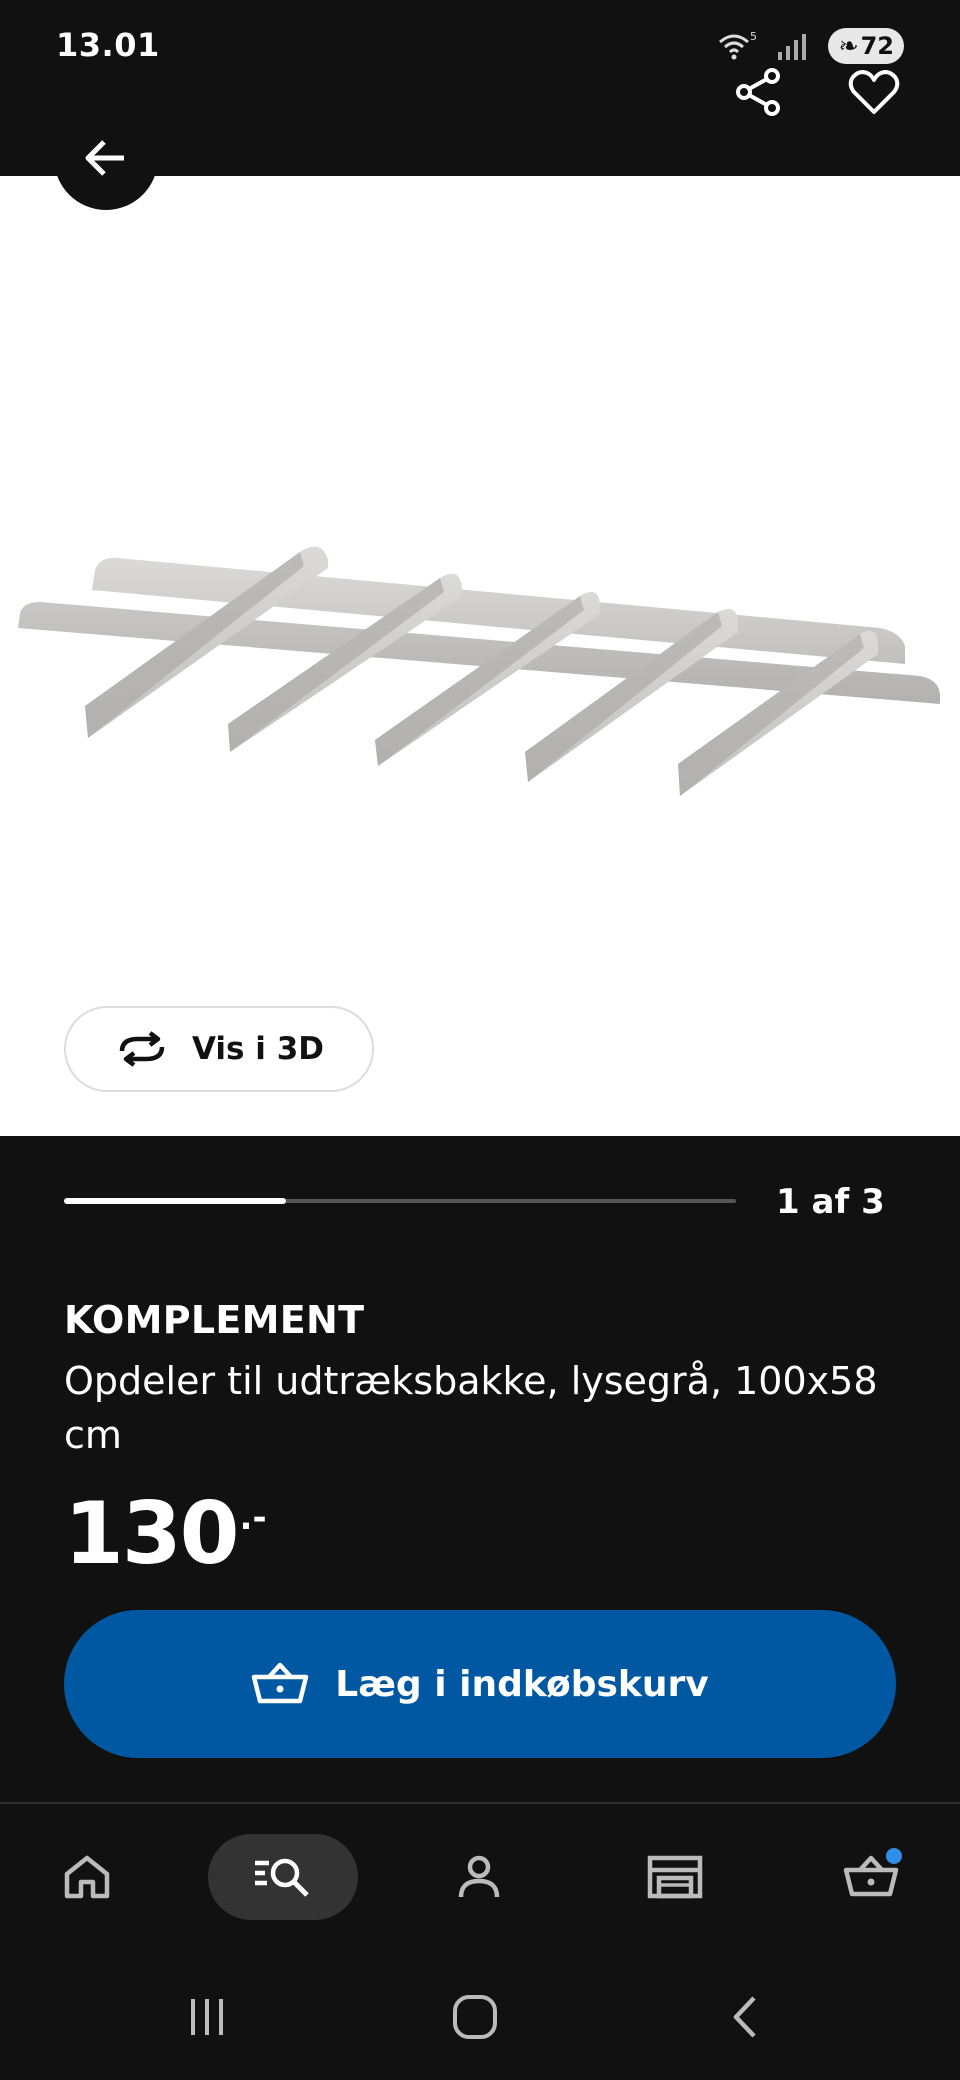  What do you see at coordinates (479, 671) in the screenshot?
I see `product-image` at bounding box center [479, 671].